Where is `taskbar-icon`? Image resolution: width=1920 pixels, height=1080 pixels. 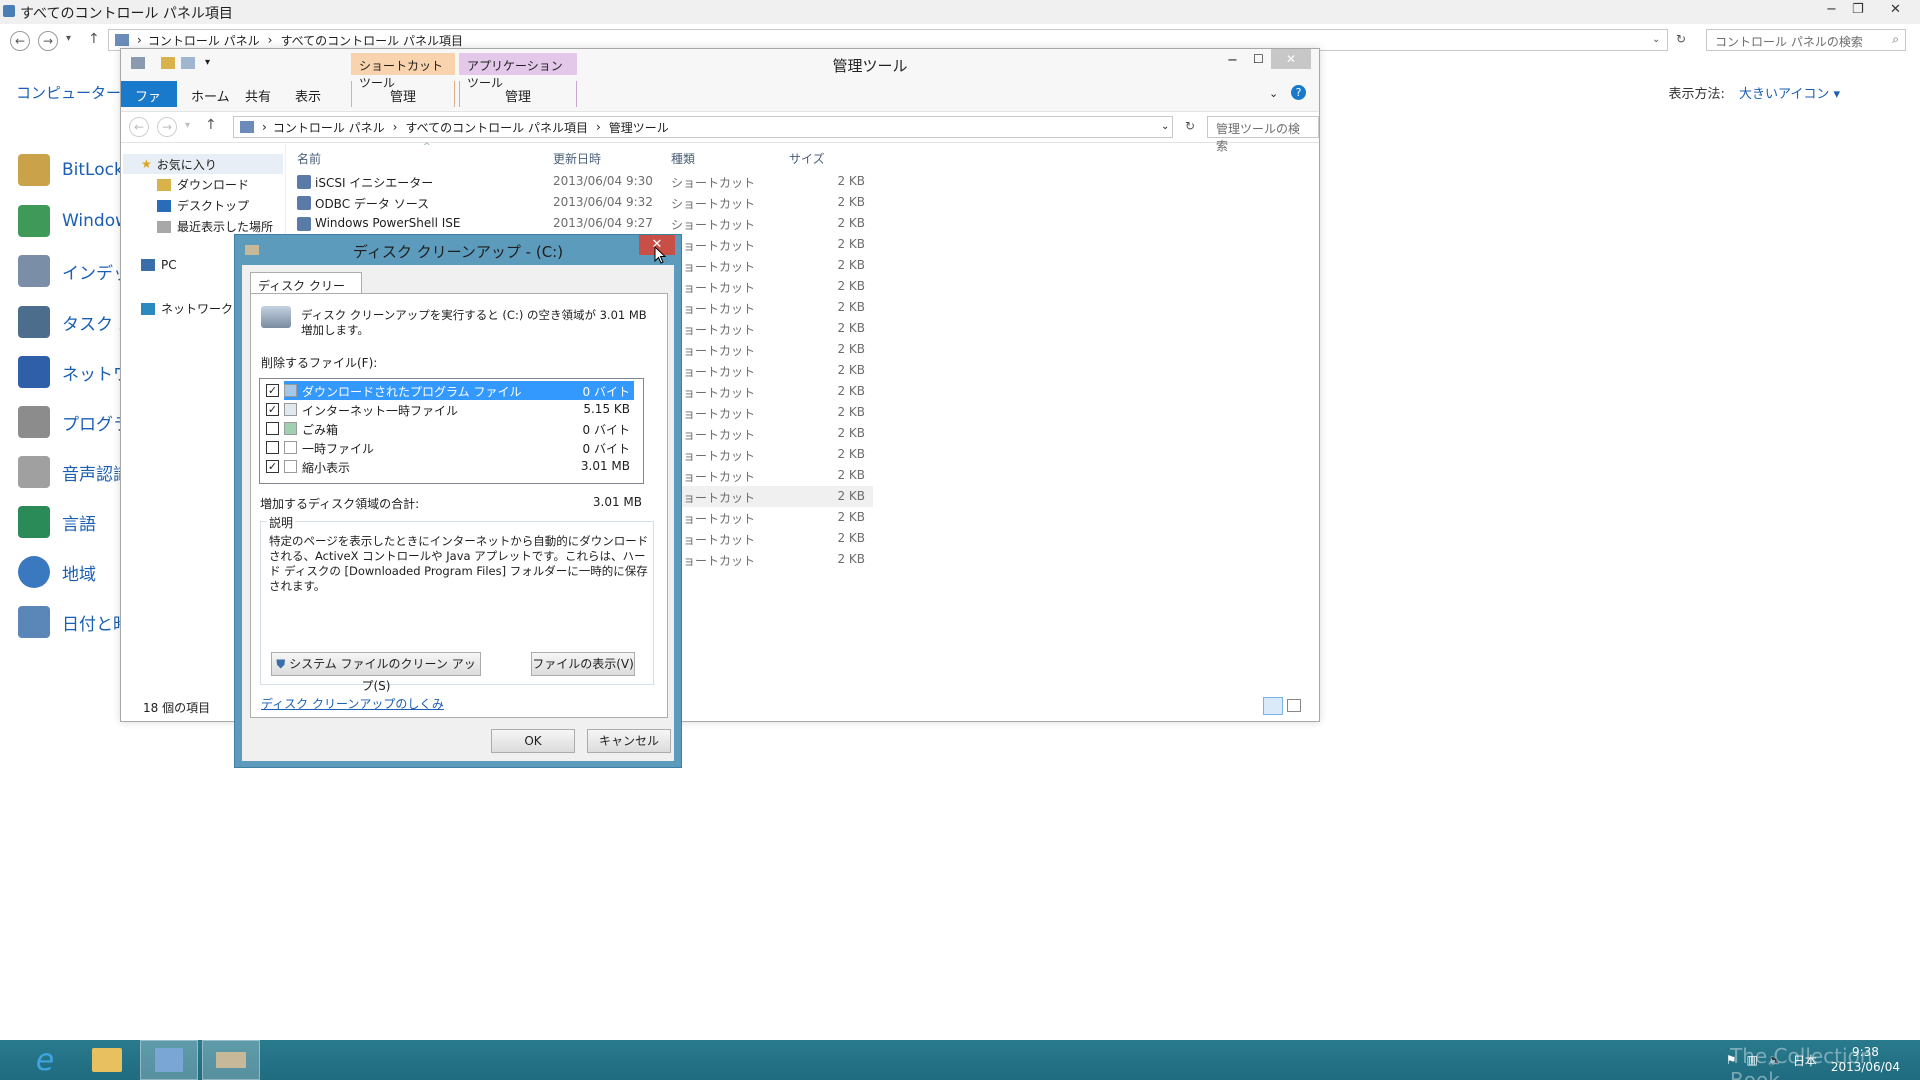
taskbar-icon is located at coordinates (34, 322).